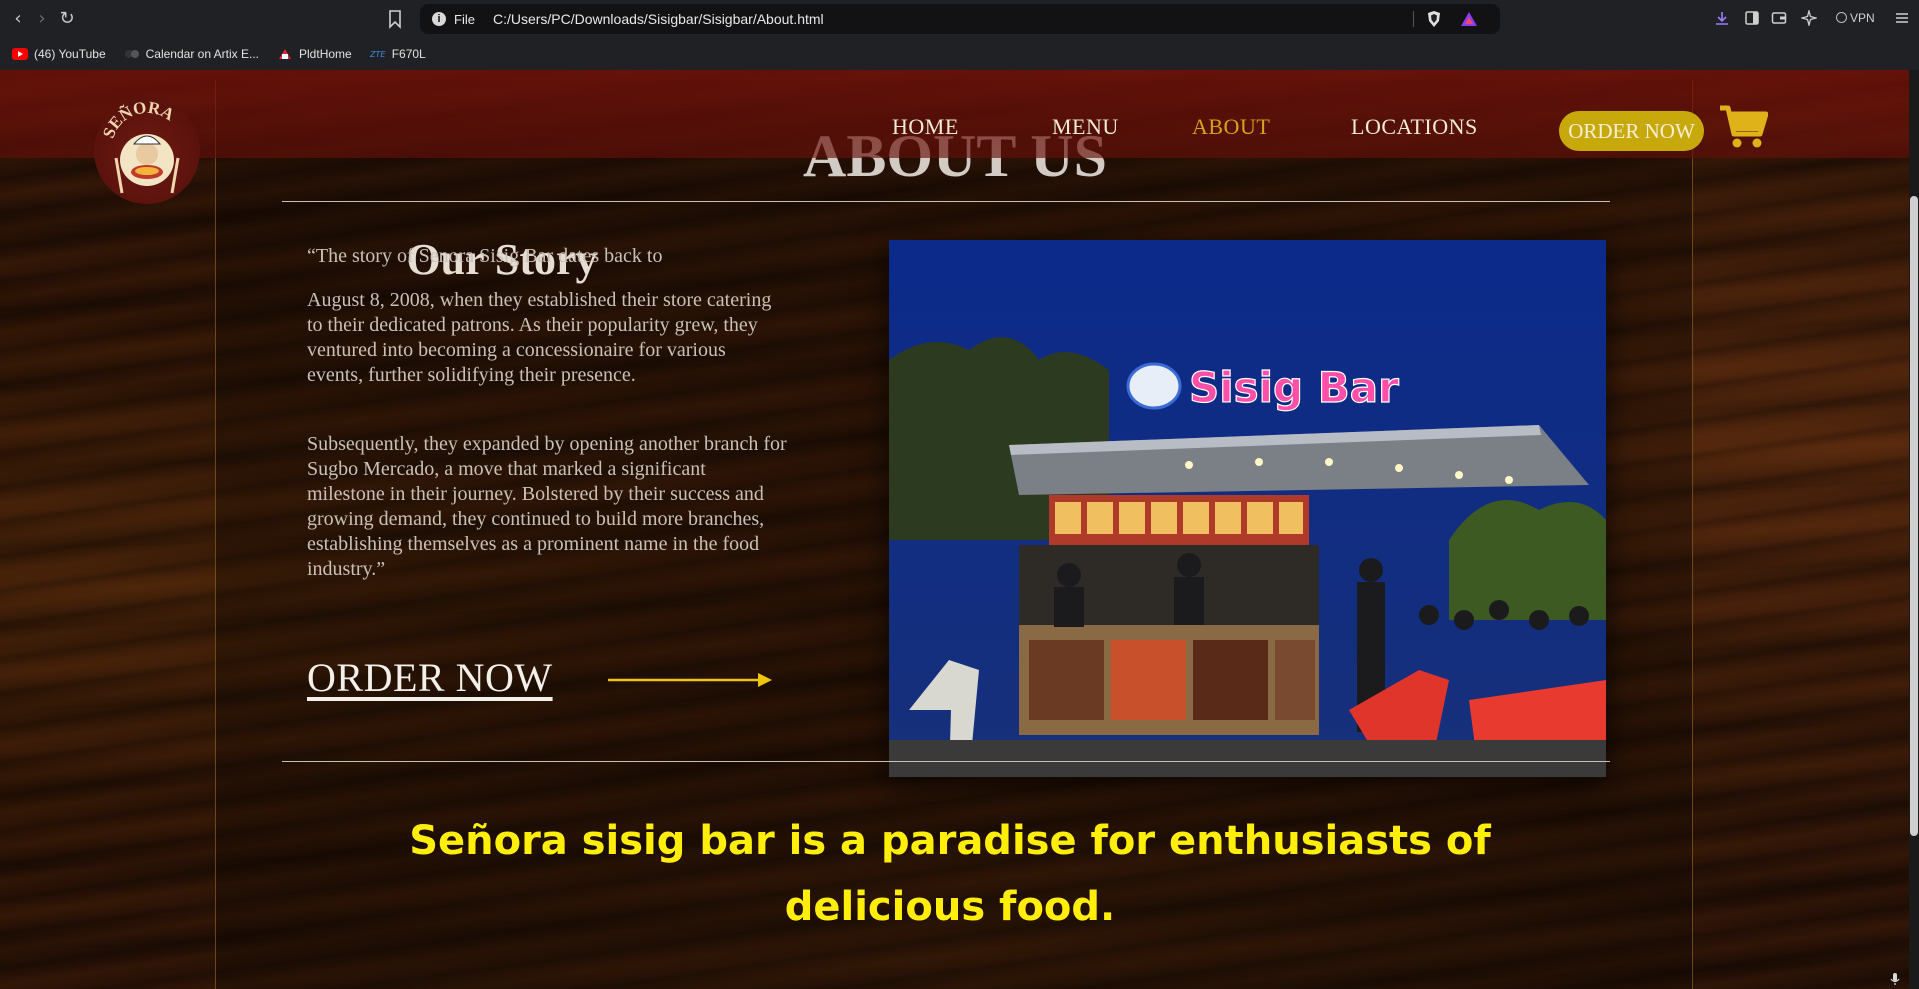 The height and width of the screenshot is (989, 1919). Describe the element at coordinates (430, 677) in the screenshot. I see `order-now-link: ORDER NOW` at that location.